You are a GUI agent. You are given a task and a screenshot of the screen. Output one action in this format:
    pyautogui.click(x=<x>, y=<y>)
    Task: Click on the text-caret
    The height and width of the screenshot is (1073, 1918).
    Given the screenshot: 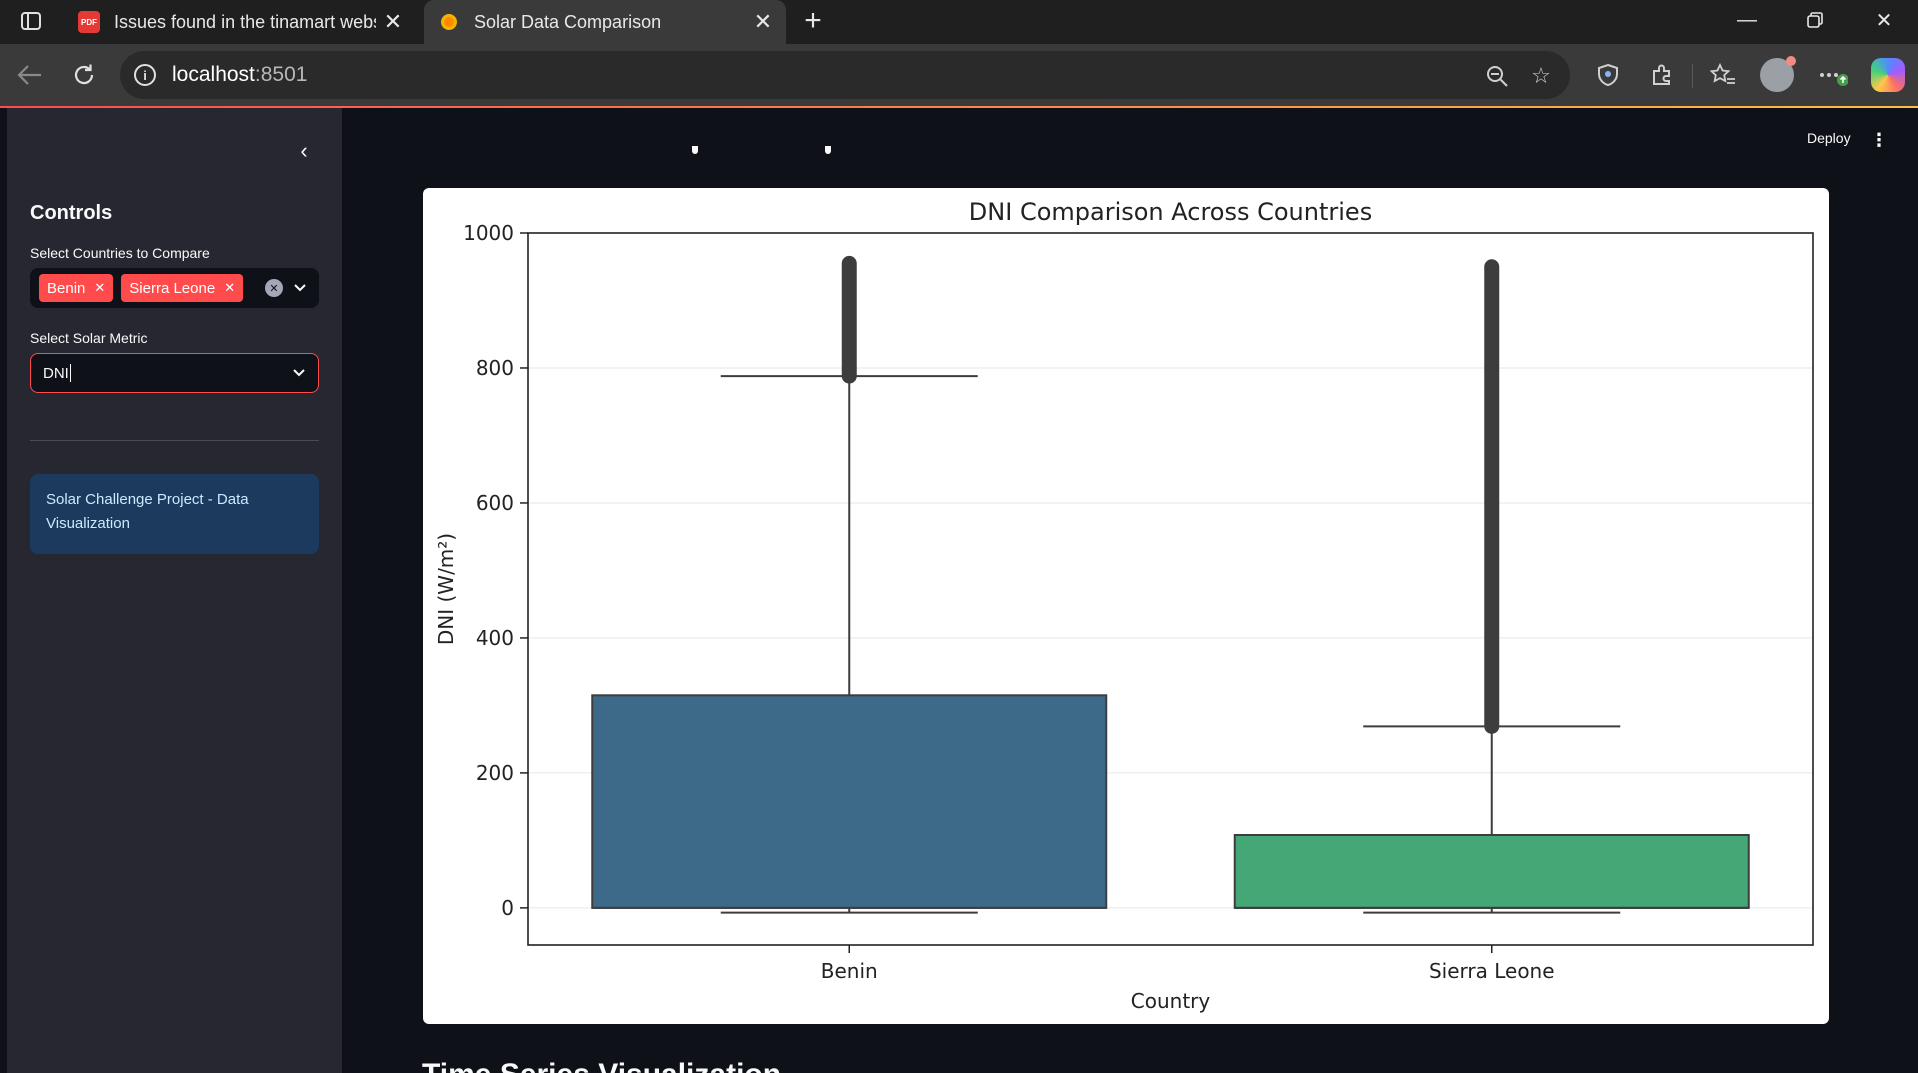 What is the action you would take?
    pyautogui.click(x=70, y=373)
    